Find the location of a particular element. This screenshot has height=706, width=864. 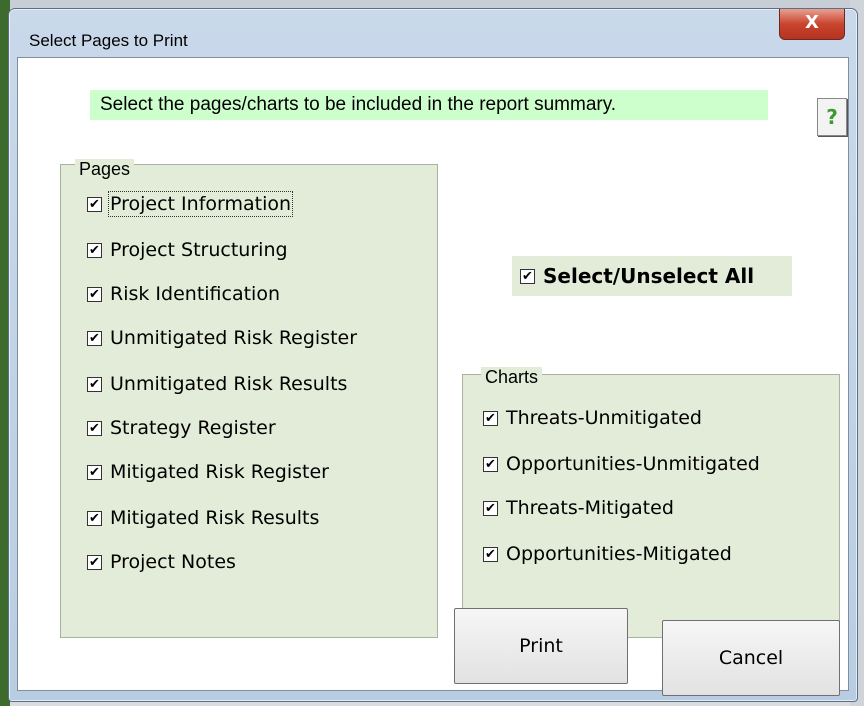

checkbox-project-notes: ✔ Project Notes is located at coordinates (161, 562).